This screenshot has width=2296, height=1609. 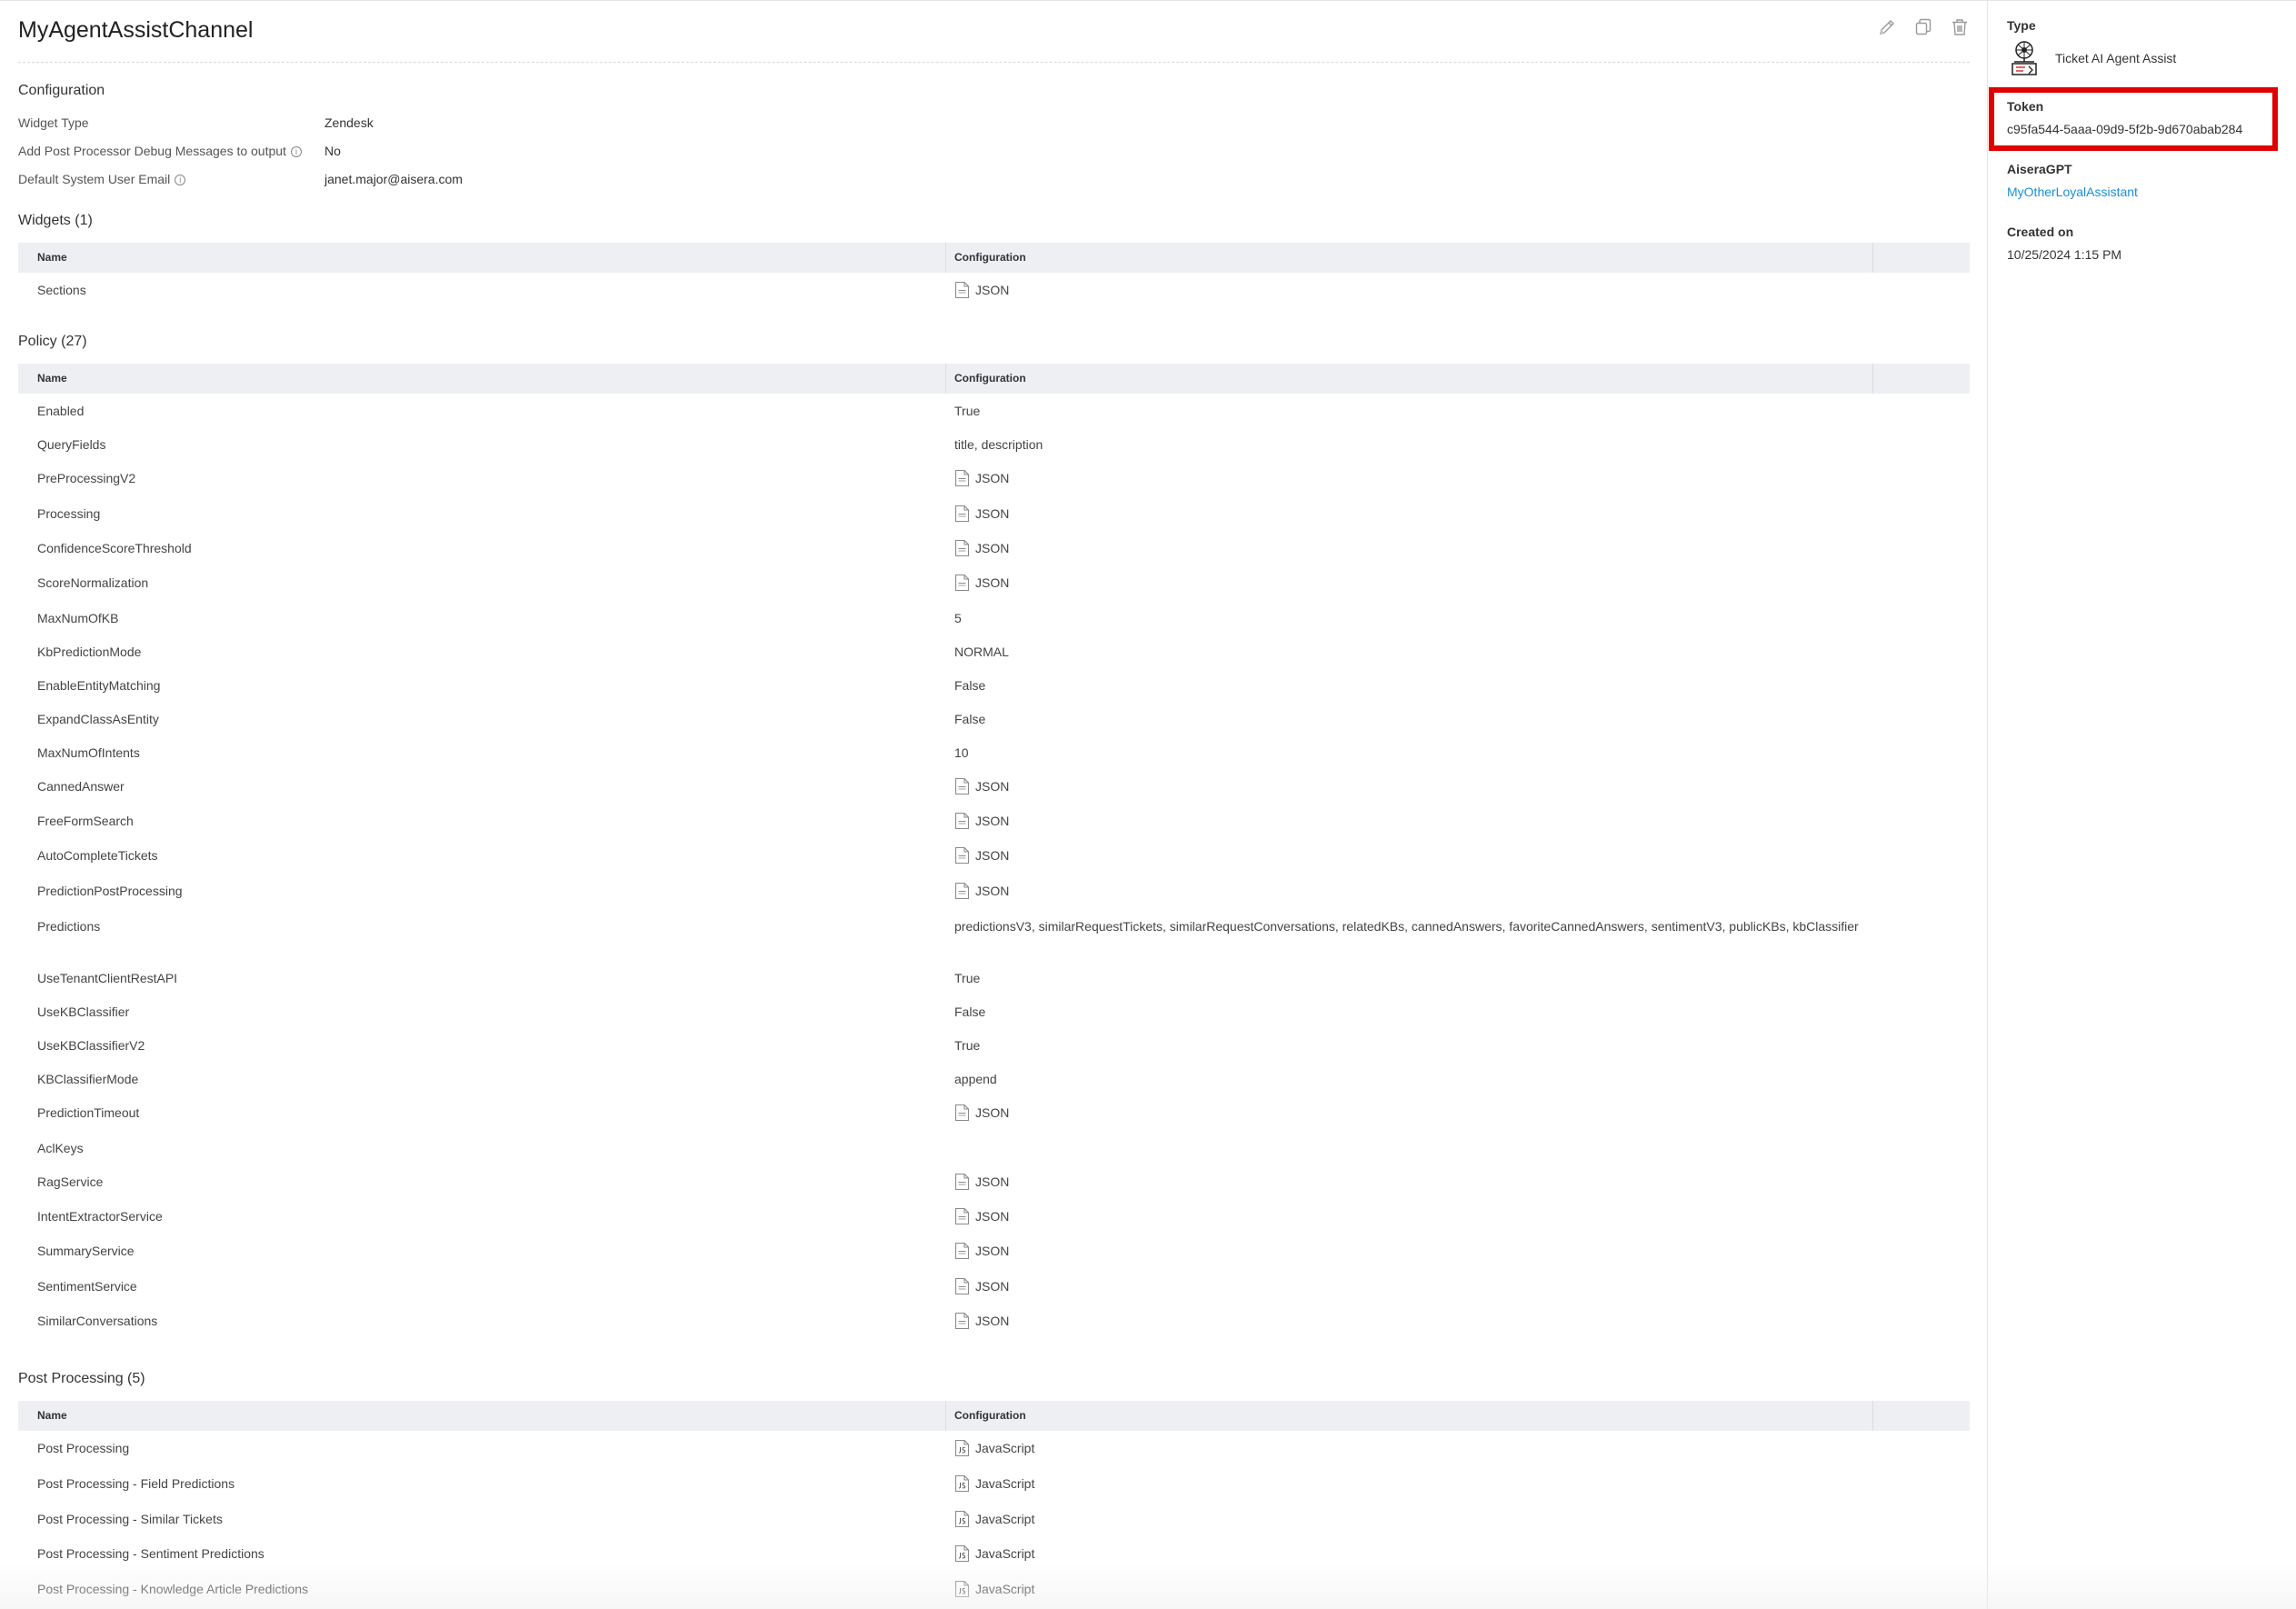 I want to click on aiseragpt-block: AiseraGPT MyOtherLoyalAssistant, so click(x=2072, y=181).